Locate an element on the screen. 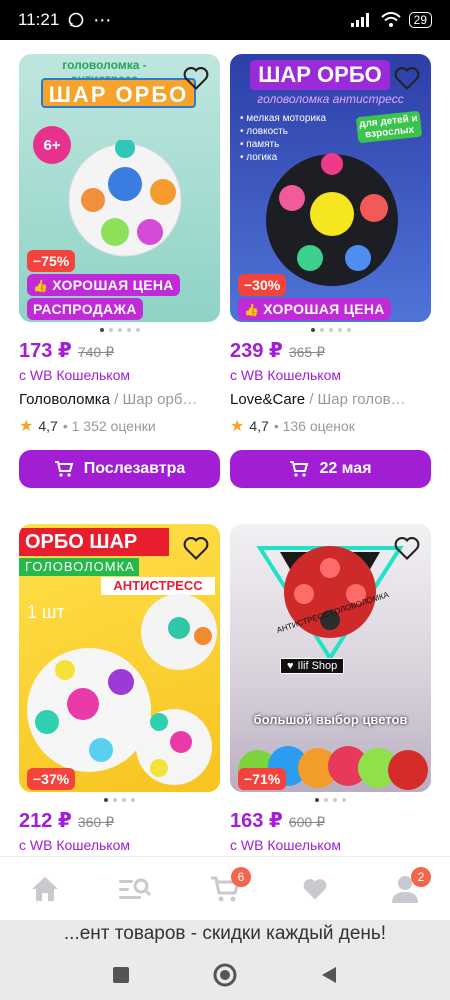 The image size is (450, 1000). brand-name: Головоломка is located at coordinates (65, 399).